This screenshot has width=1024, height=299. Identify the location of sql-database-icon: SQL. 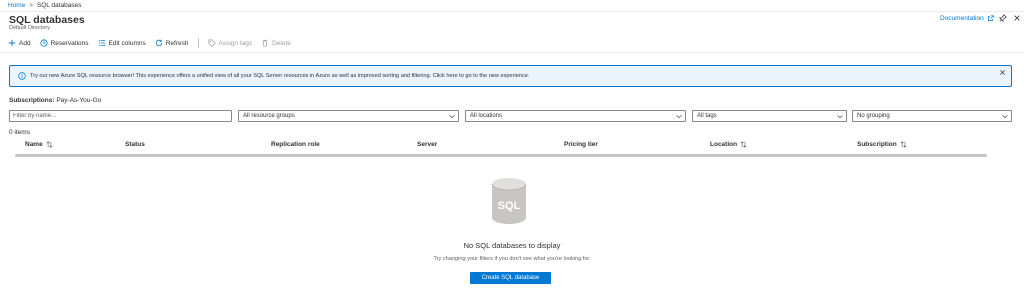
(509, 201).